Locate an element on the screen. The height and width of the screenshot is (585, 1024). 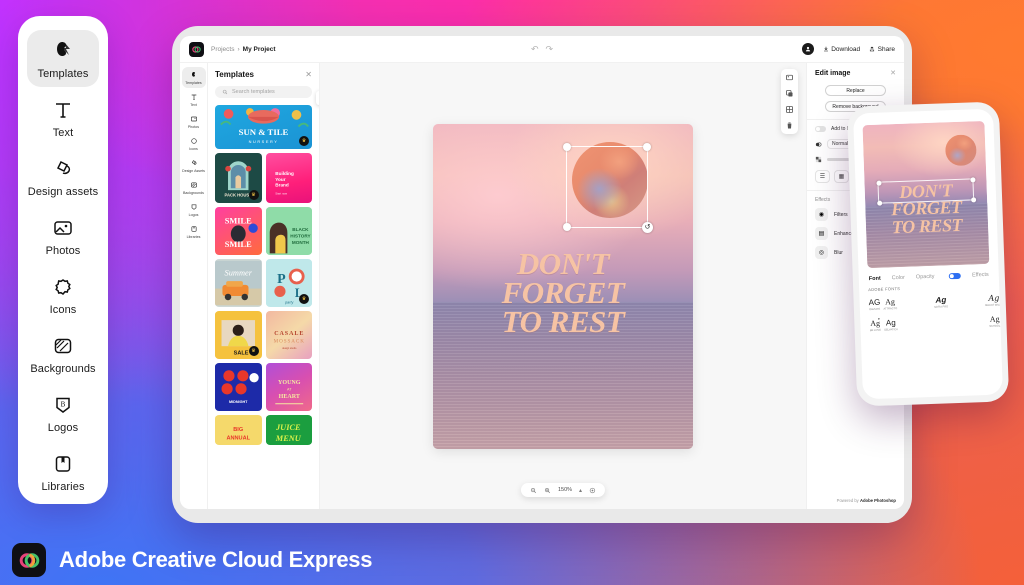
rail-item-text: Text is located at coordinates (63, 117).